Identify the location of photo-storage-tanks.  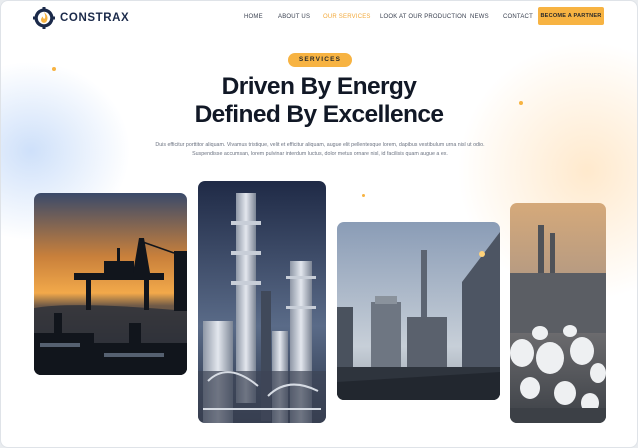
(558, 313).